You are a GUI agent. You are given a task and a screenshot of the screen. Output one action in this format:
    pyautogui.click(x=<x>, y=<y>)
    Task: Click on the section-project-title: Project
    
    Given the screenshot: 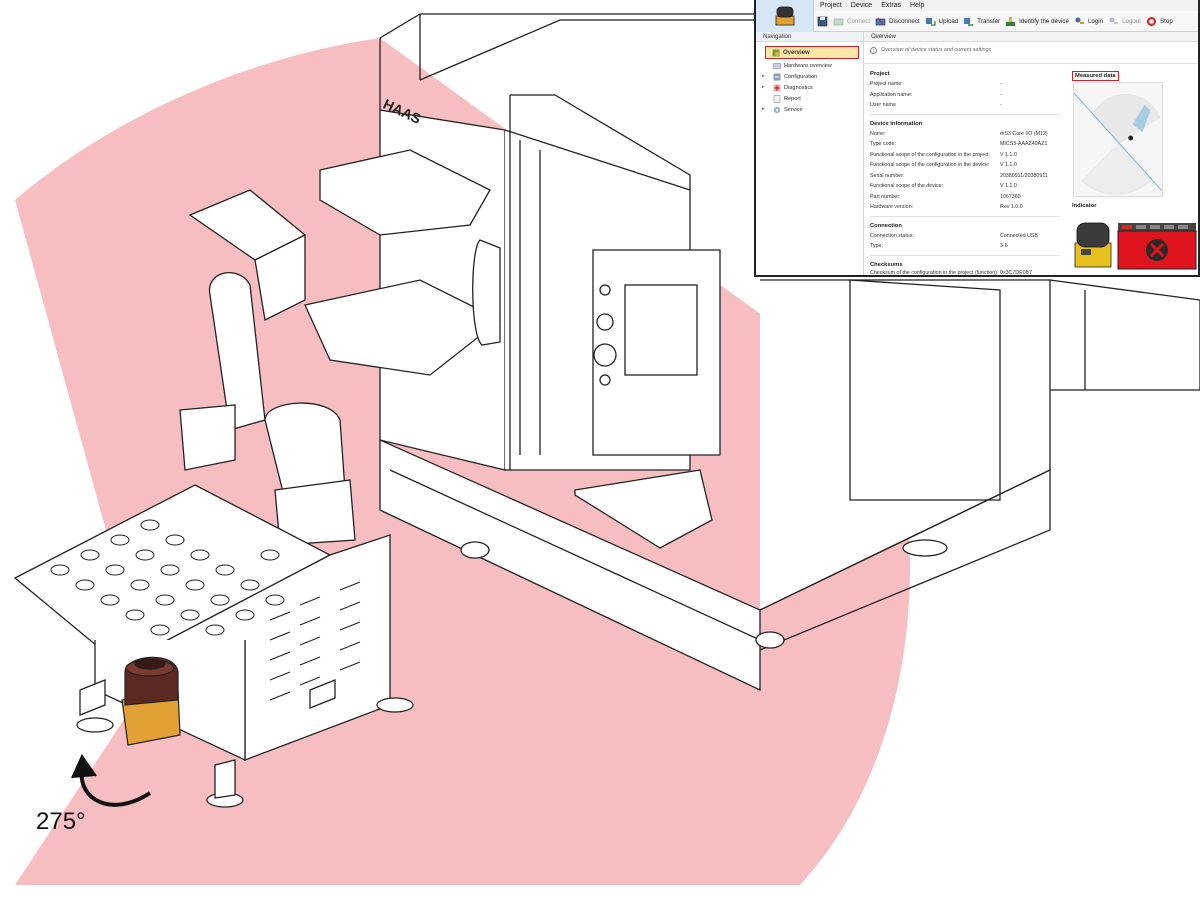 What is the action you would take?
    pyautogui.click(x=880, y=74)
    